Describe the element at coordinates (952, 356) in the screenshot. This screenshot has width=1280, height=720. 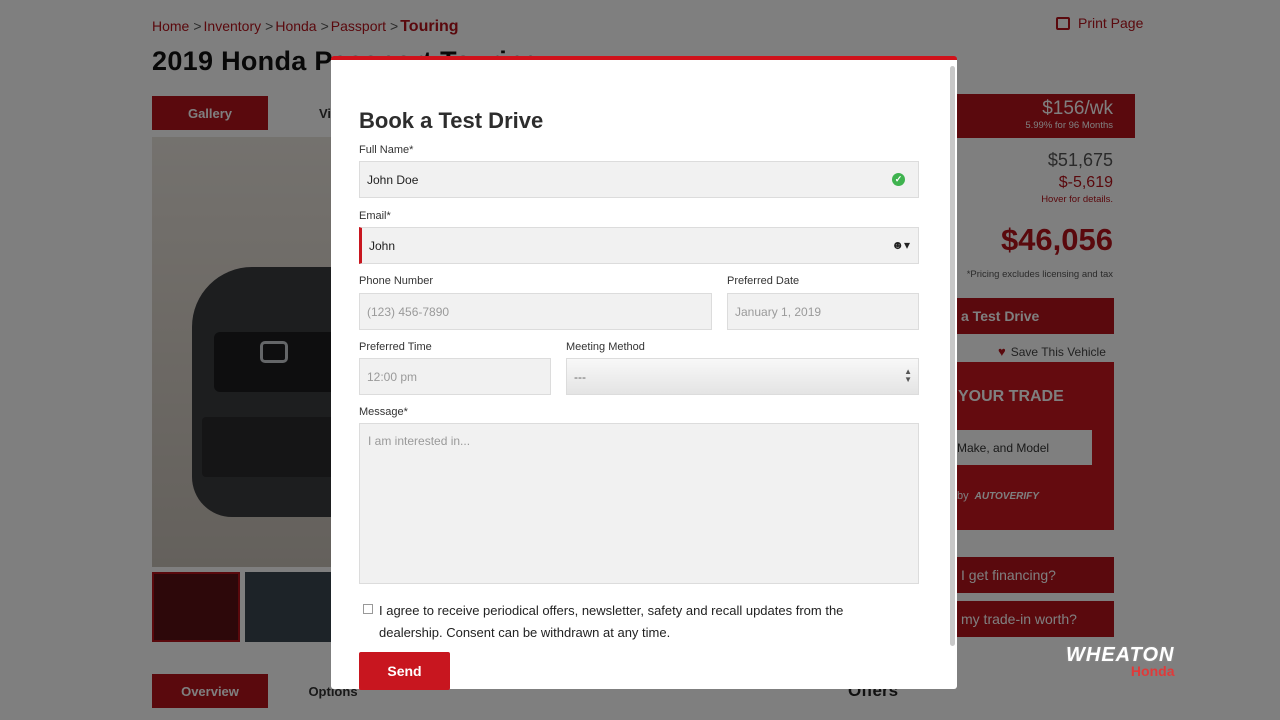
I see `modal-scrollbar` at that location.